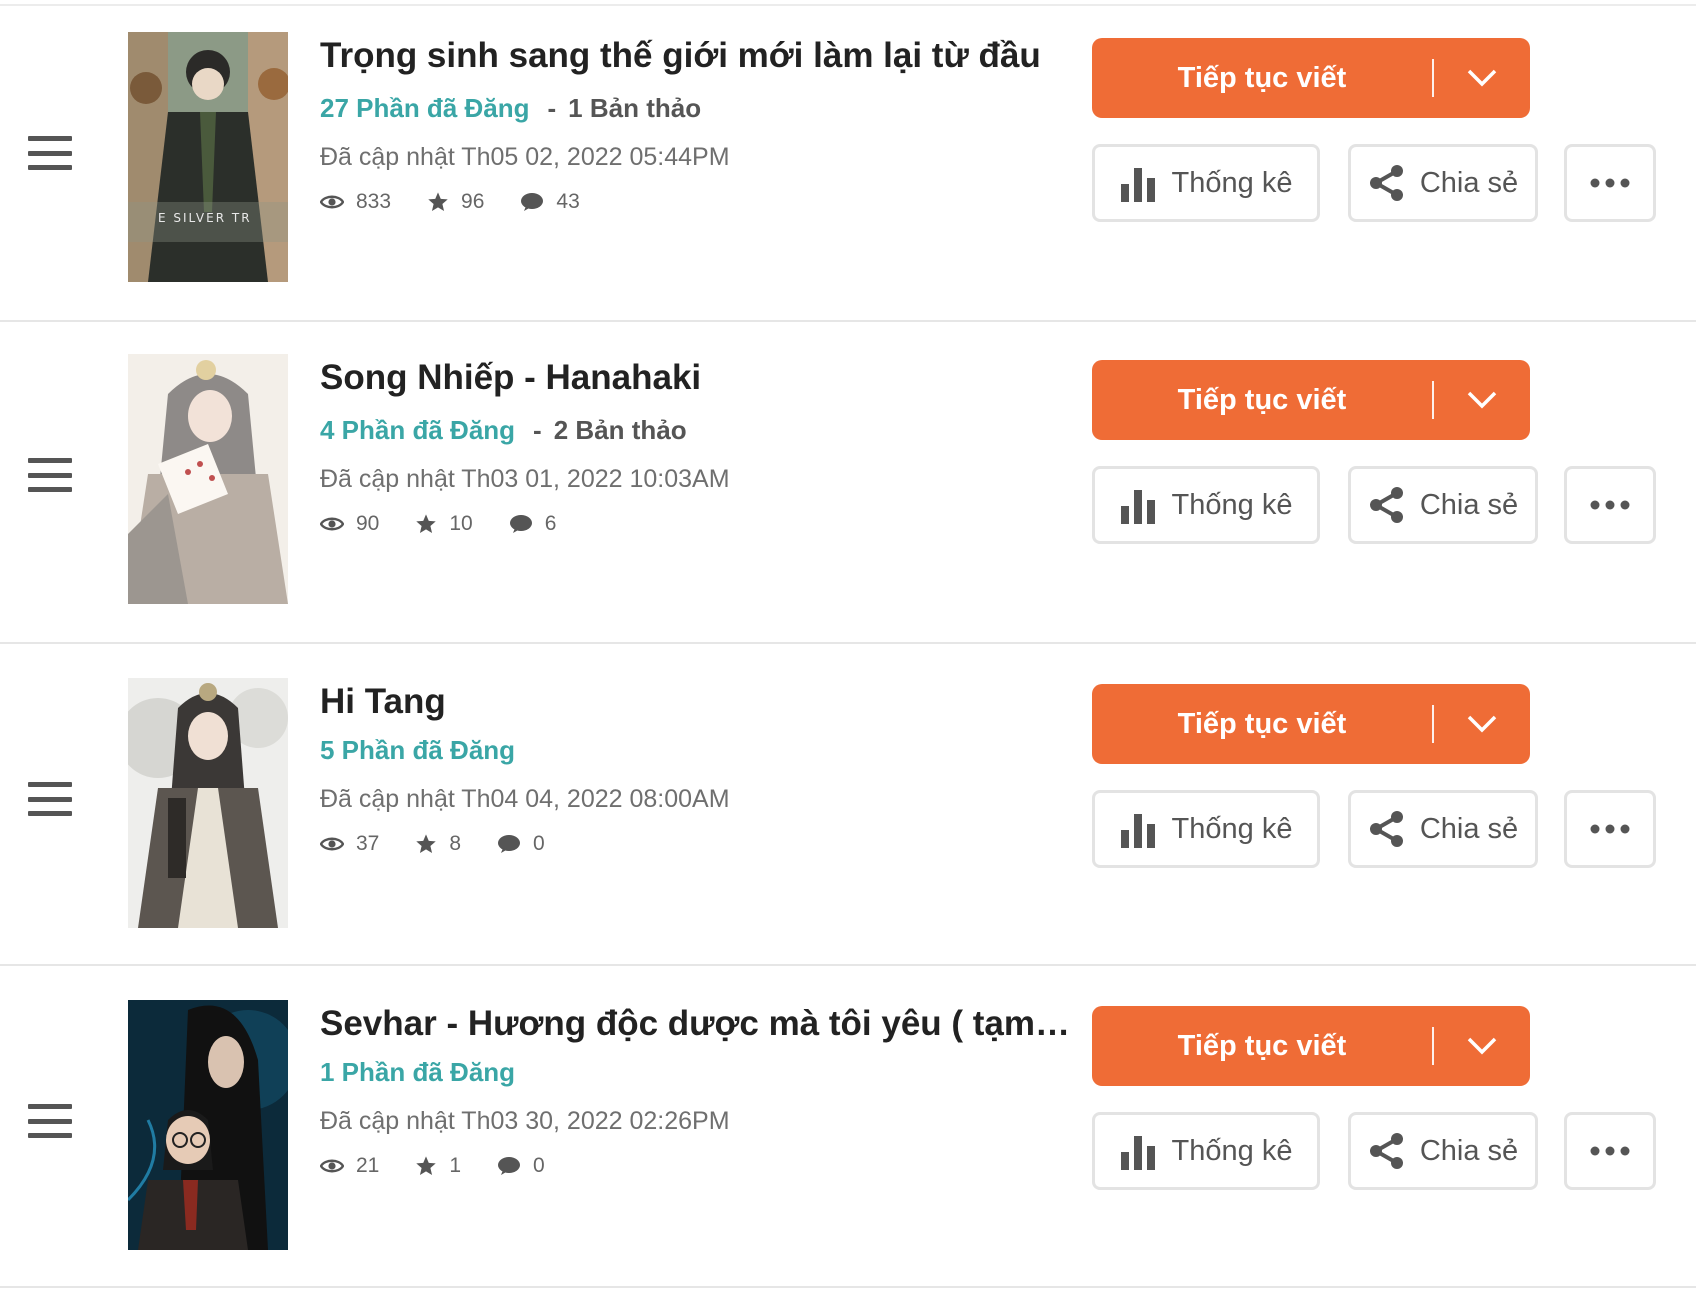 The width and height of the screenshot is (1696, 1290). Describe the element at coordinates (568, 201) in the screenshot. I see `comments-count: 43` at that location.